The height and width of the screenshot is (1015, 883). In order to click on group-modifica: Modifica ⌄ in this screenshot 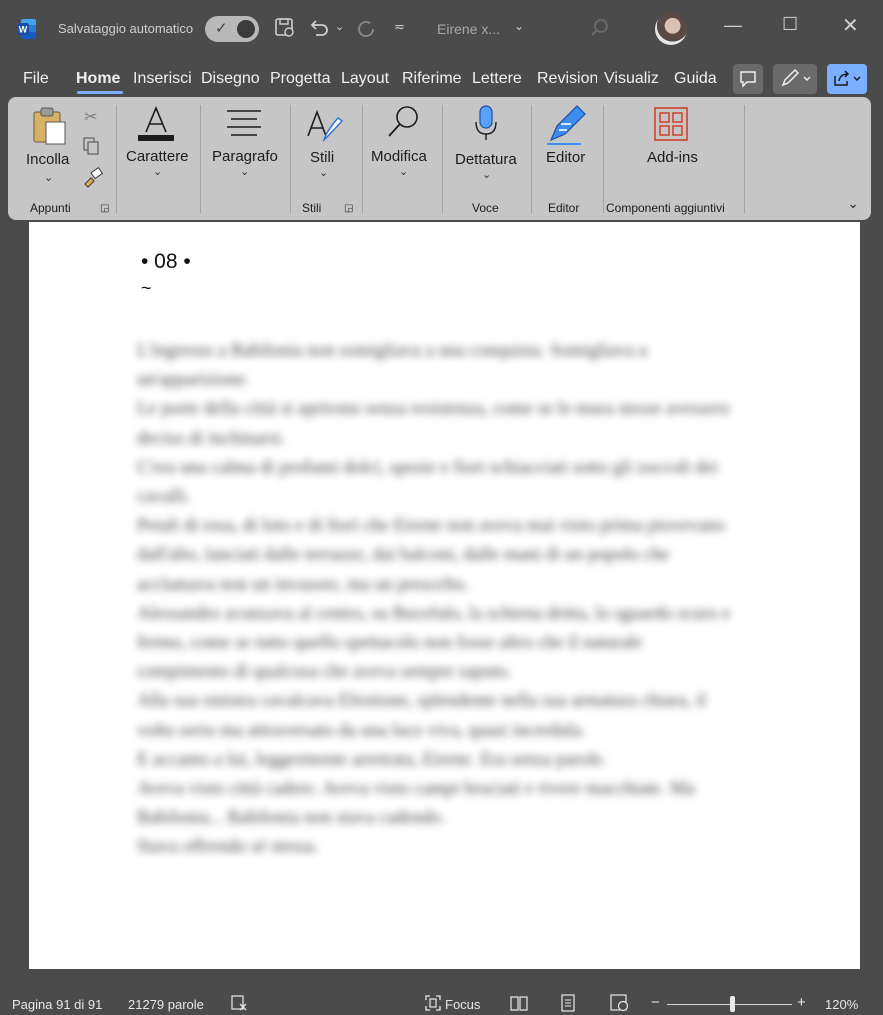, I will do `click(402, 158)`.